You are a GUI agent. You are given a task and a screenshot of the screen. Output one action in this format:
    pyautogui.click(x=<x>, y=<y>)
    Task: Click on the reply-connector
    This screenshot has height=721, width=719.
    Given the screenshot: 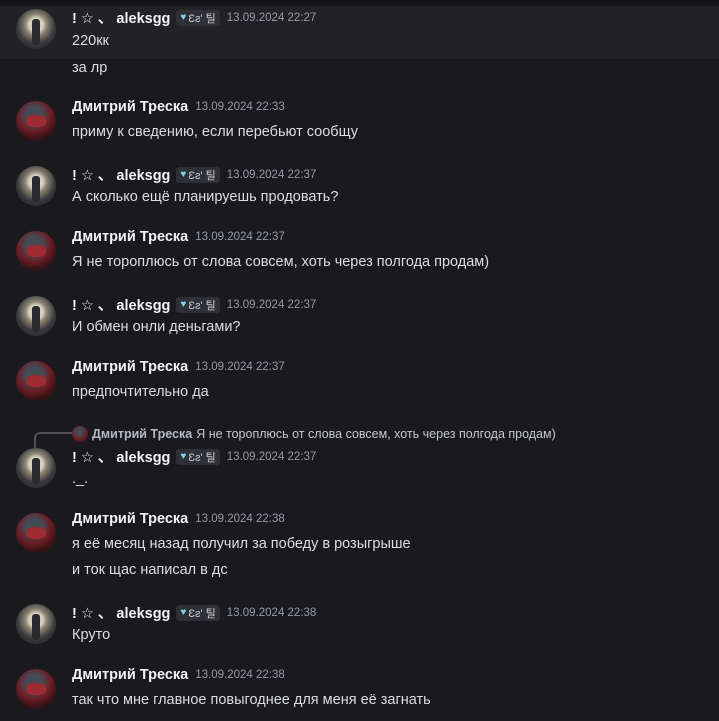 What is the action you would take?
    pyautogui.click(x=53, y=440)
    